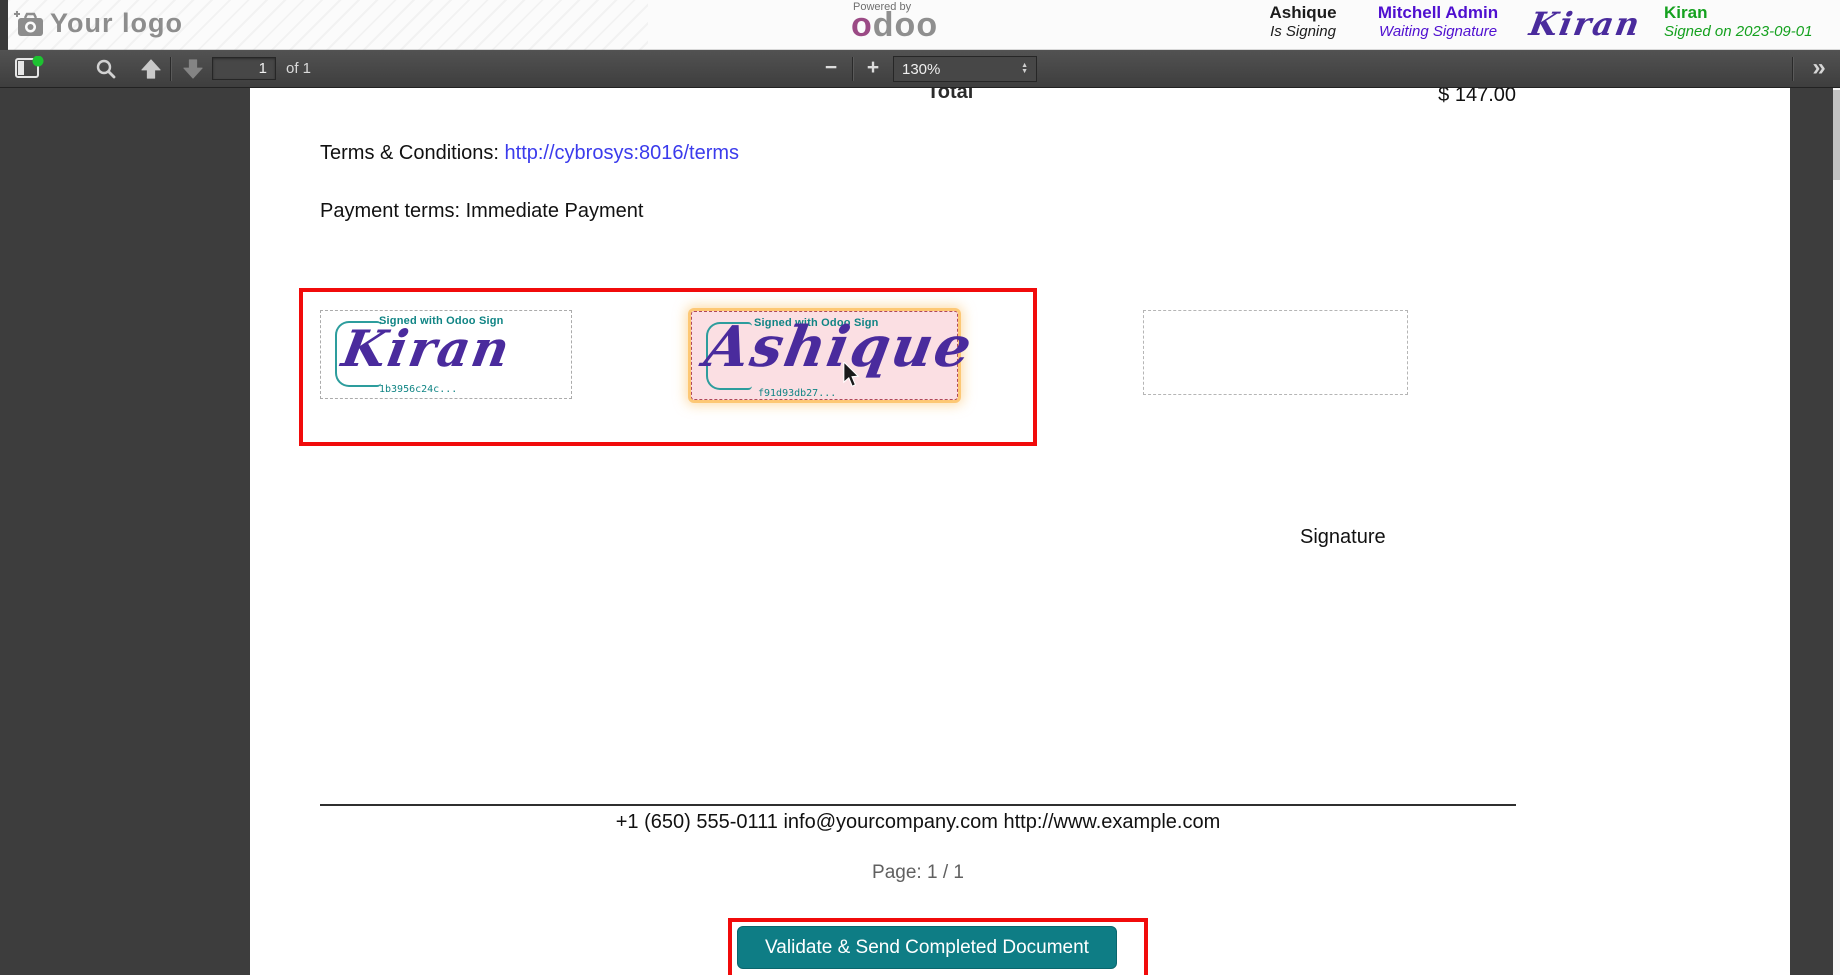  I want to click on expand-toolbar-button: », so click(1819, 68).